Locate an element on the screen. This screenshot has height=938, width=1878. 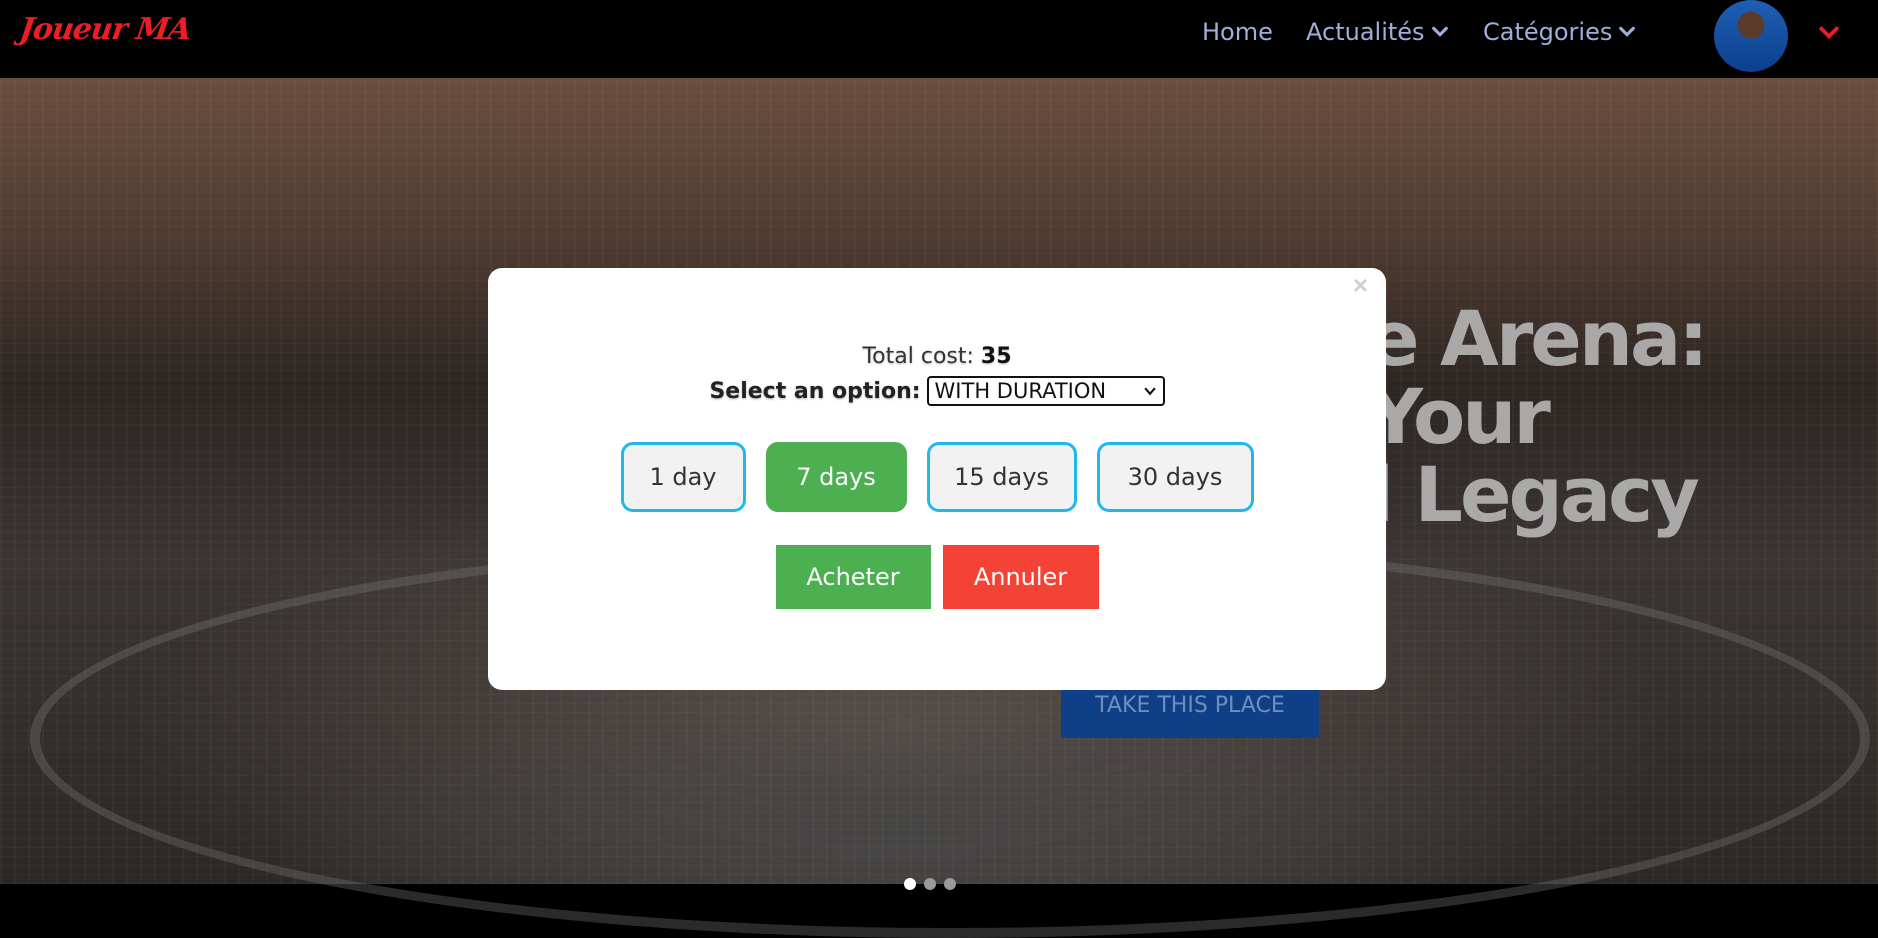
total-cost-label: Total cost: is located at coordinates (918, 356).